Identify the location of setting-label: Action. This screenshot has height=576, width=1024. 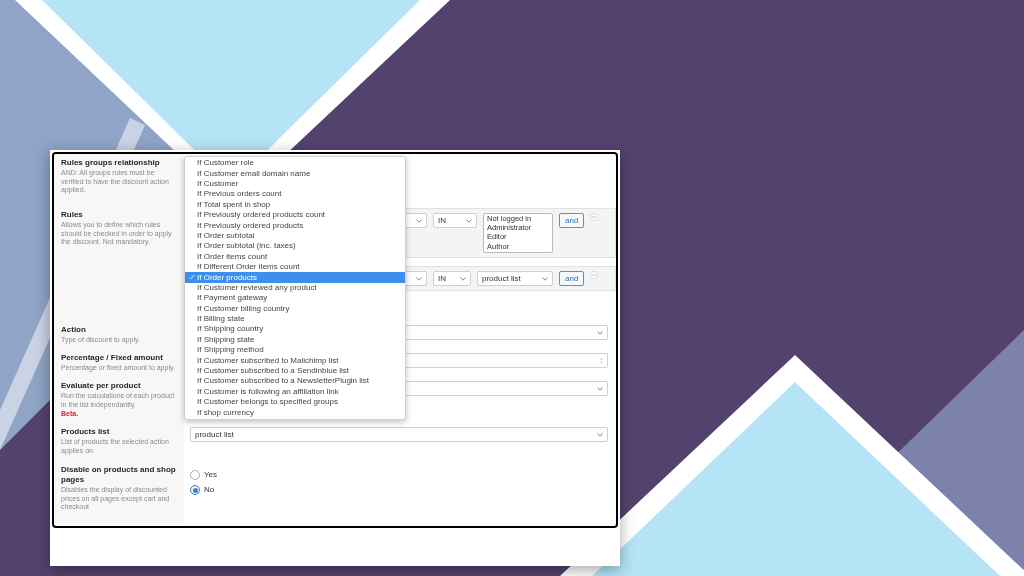
(74, 330).